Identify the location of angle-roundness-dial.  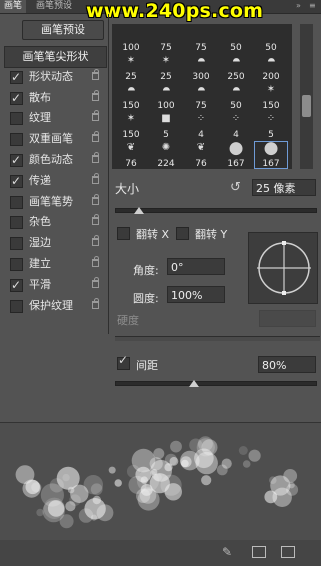
(283, 268).